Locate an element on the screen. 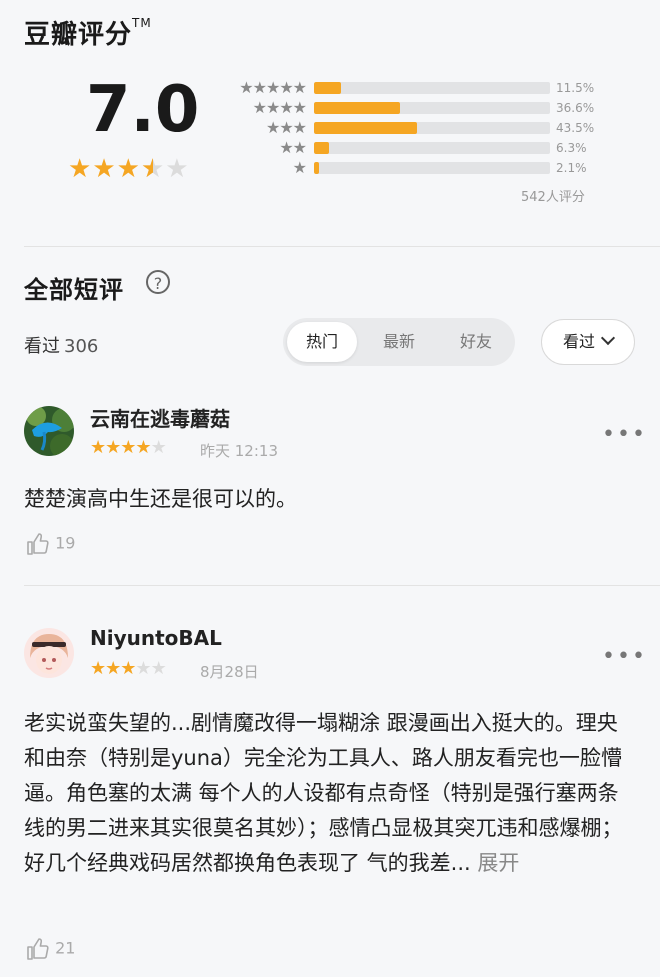 The image size is (660, 977). status-filter-label: 看过 is located at coordinates (578, 341).